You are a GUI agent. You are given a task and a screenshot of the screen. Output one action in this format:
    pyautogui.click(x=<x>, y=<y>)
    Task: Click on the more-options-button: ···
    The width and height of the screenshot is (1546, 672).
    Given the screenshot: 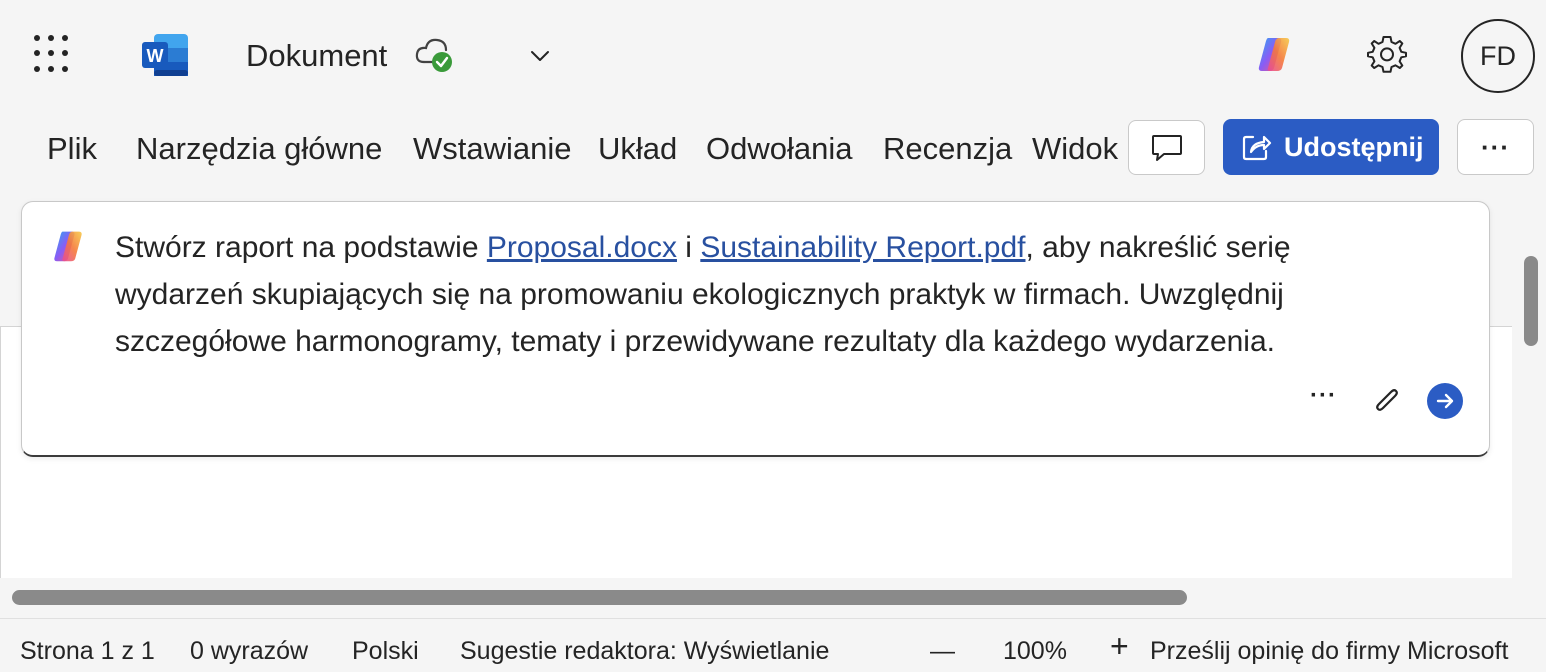 What is the action you would take?
    pyautogui.click(x=1495, y=147)
    